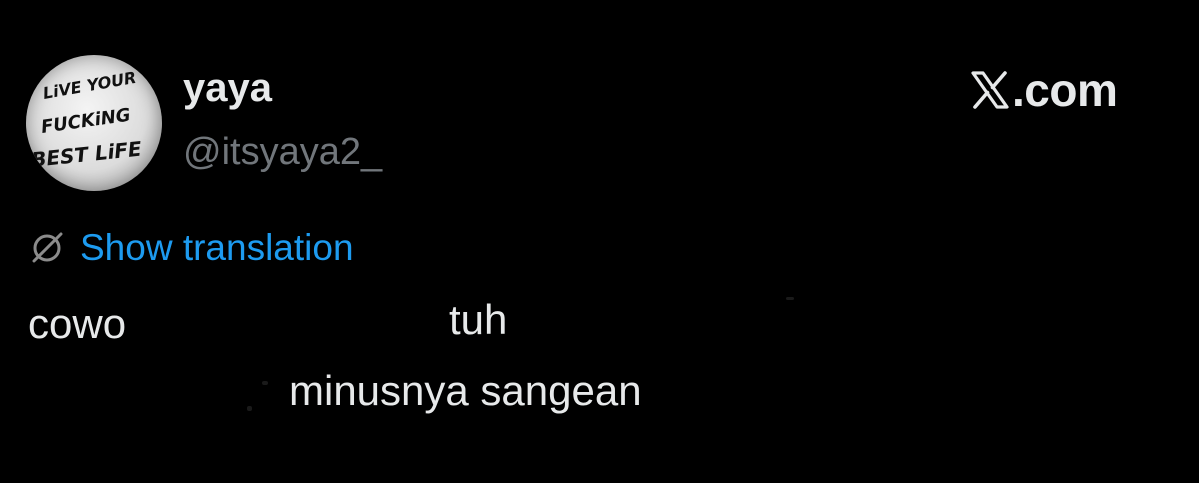 The image size is (1199, 483). I want to click on user-handle: @itsyaya2_, so click(282, 152).